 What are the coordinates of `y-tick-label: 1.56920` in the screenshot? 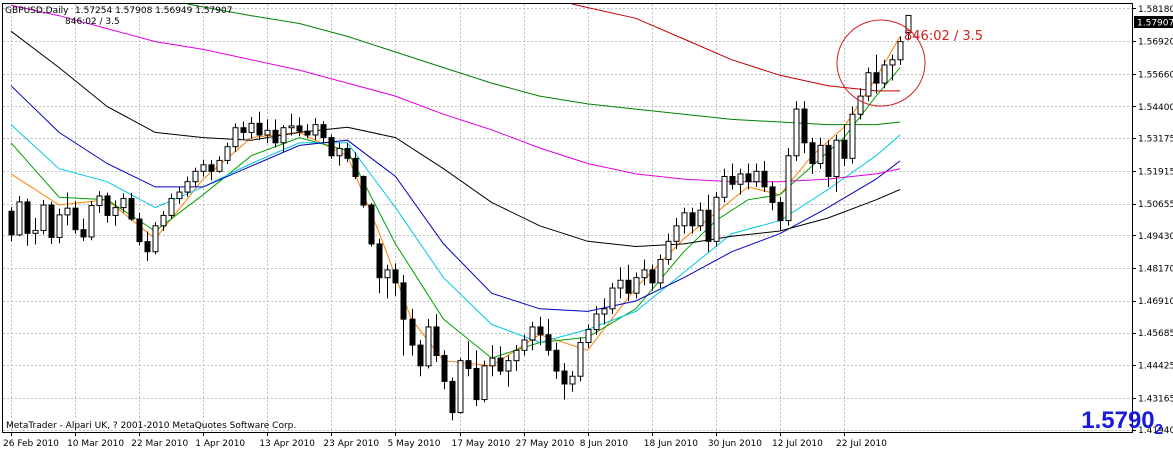 It's located at (1155, 43).